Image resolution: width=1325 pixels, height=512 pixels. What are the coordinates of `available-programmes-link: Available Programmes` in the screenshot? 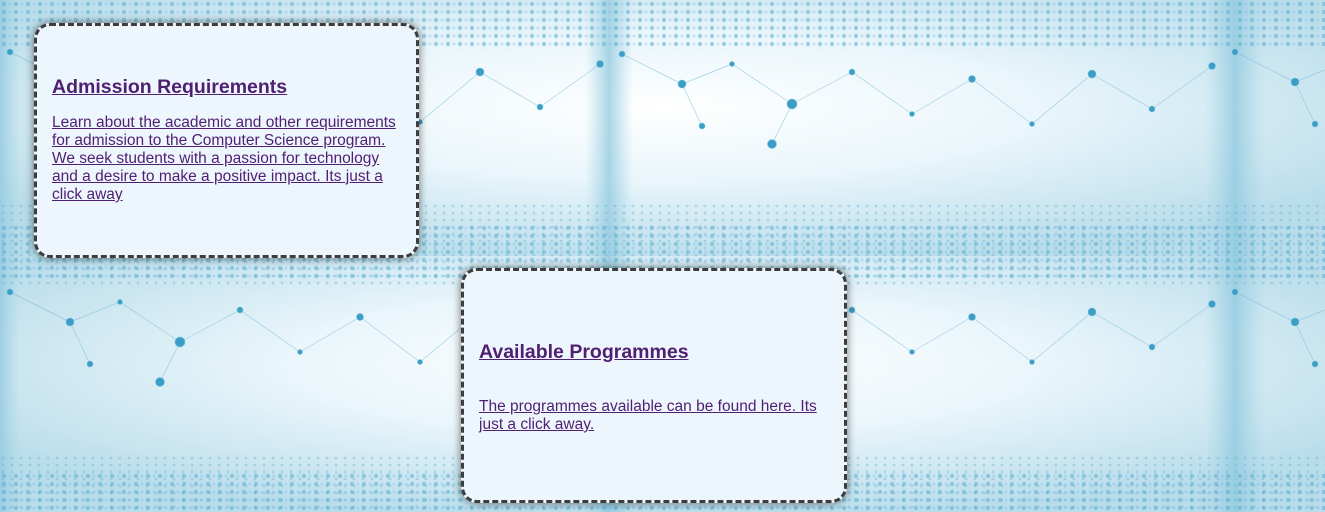 It's located at (584, 352).